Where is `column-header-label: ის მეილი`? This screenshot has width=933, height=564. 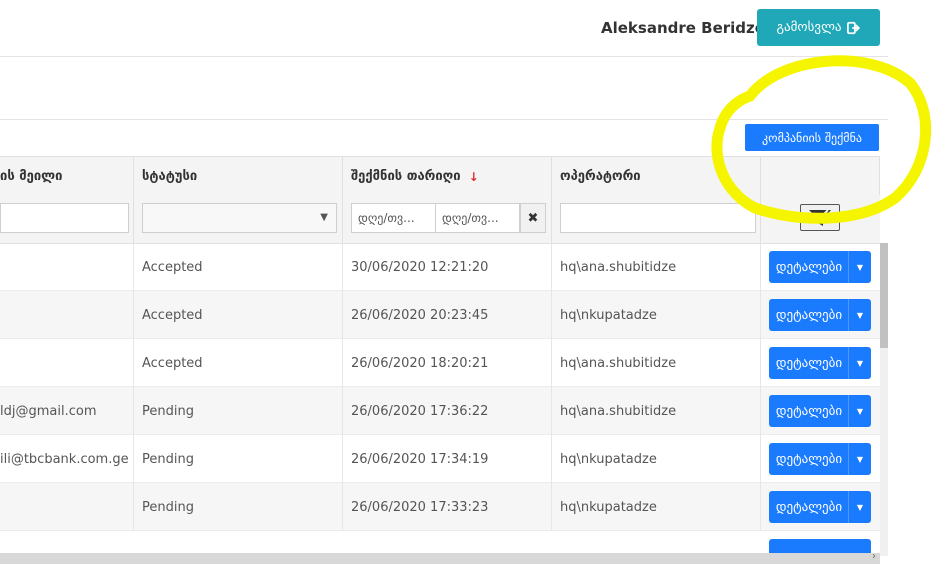
column-header-label: ის მეილი is located at coordinates (31, 176).